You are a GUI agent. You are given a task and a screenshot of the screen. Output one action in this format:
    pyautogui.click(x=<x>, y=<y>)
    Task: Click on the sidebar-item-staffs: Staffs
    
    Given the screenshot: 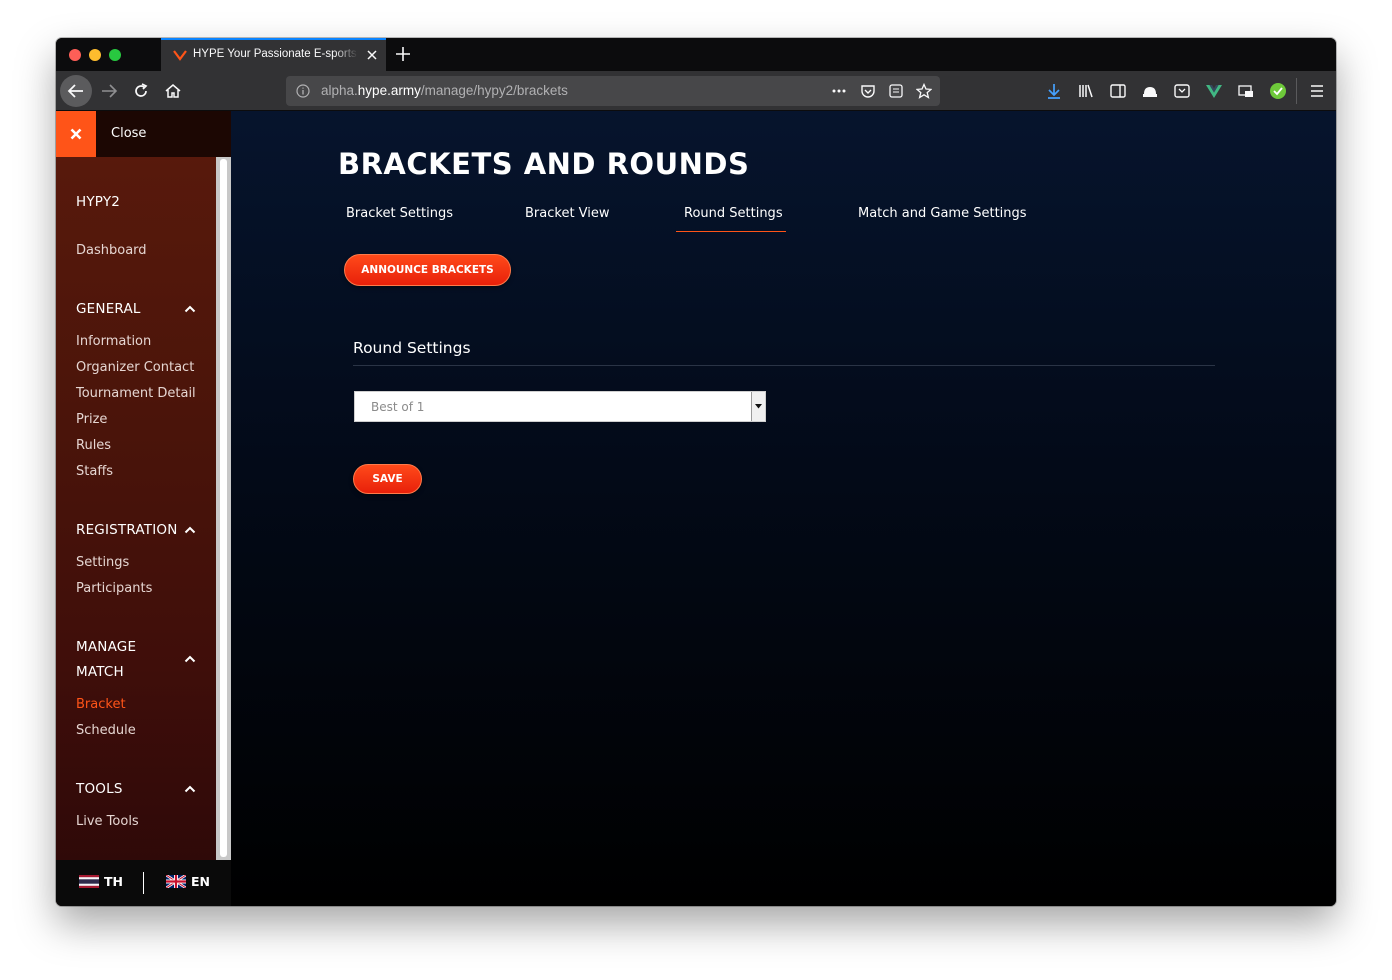 What is the action you would take?
    pyautogui.click(x=94, y=471)
    